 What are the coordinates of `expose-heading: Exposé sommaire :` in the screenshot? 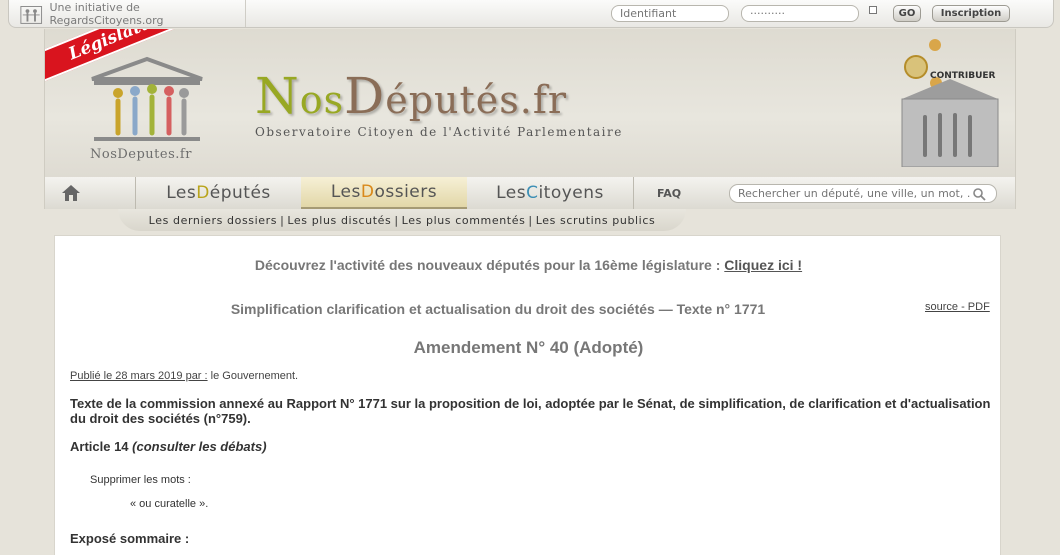 It's located at (130, 538).